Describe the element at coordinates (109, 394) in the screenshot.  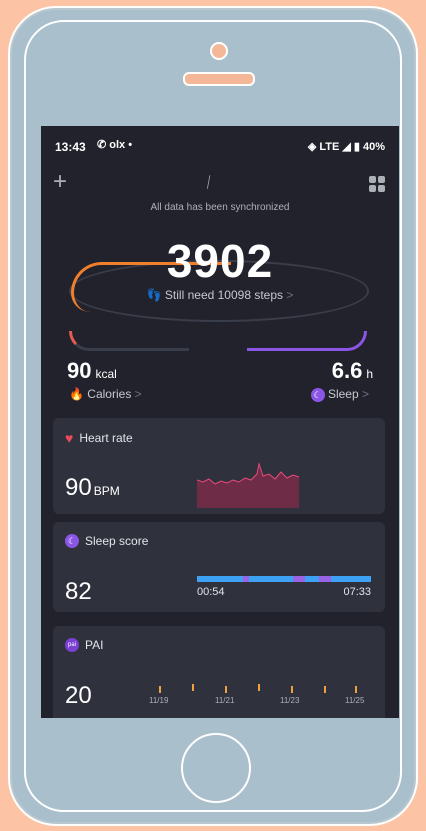
I see `calories-label: Calories` at that location.